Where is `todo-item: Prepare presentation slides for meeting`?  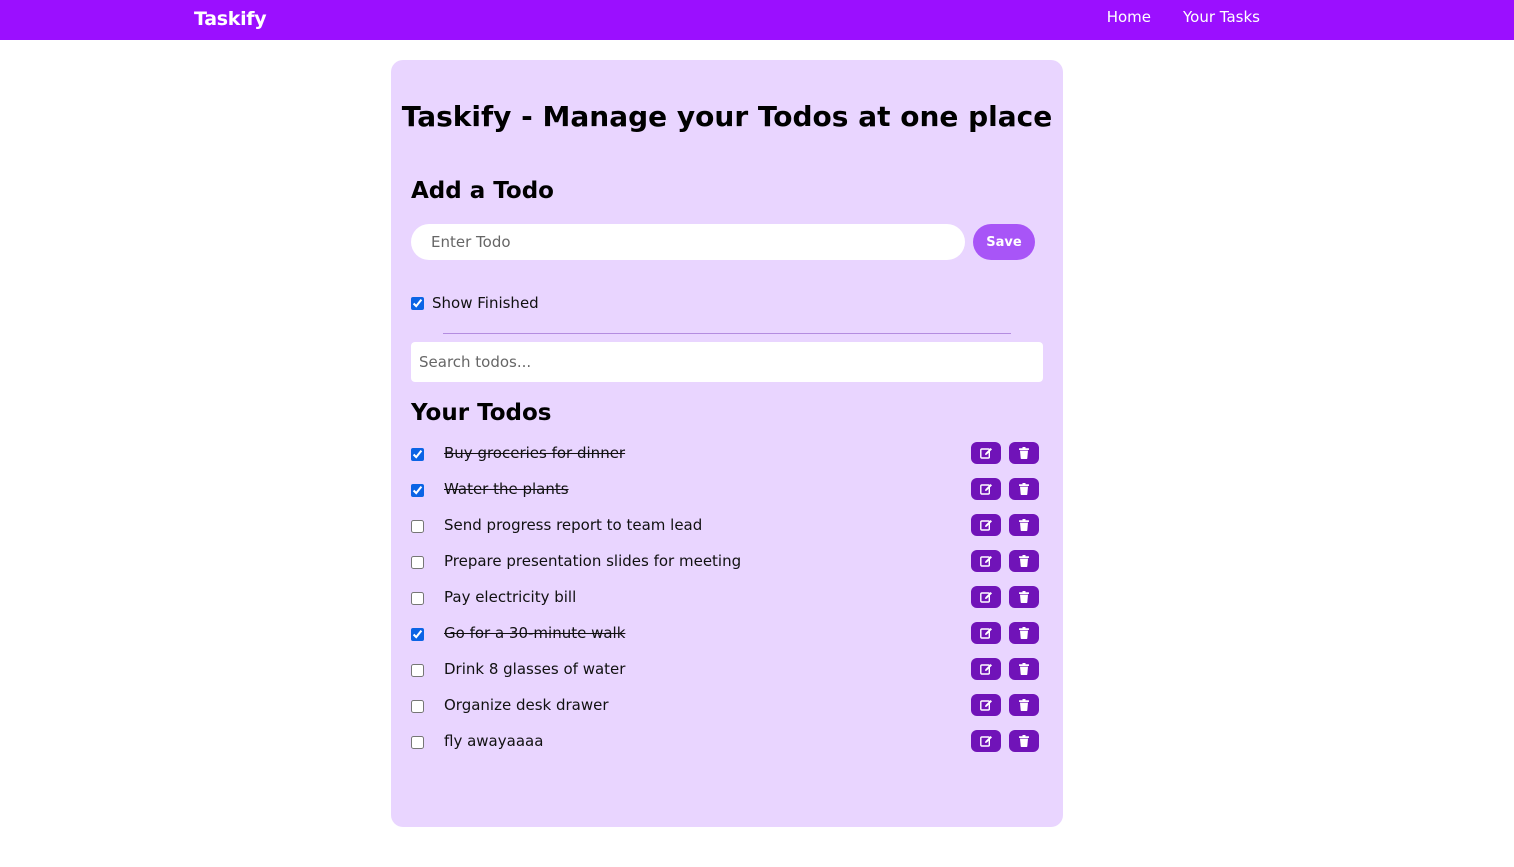 todo-item: Prepare presentation slides for meeting is located at coordinates (725, 568).